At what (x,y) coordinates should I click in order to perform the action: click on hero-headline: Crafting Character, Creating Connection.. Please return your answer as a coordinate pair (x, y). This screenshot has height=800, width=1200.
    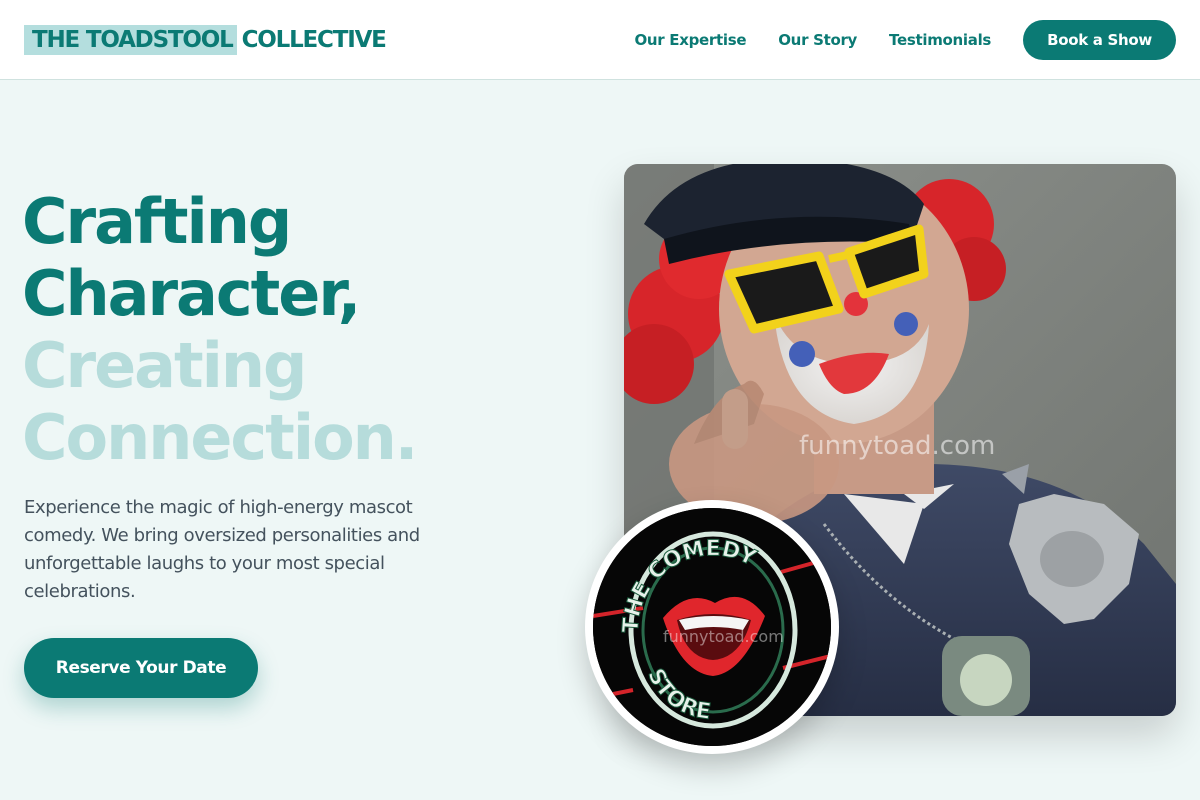
    Looking at the image, I should click on (220, 329).